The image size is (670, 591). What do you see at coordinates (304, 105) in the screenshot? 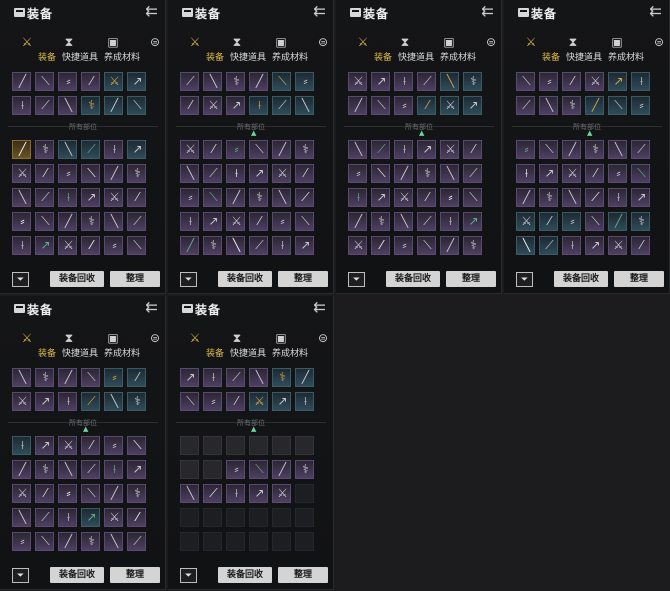
I see `equipped-slot: ╲` at bounding box center [304, 105].